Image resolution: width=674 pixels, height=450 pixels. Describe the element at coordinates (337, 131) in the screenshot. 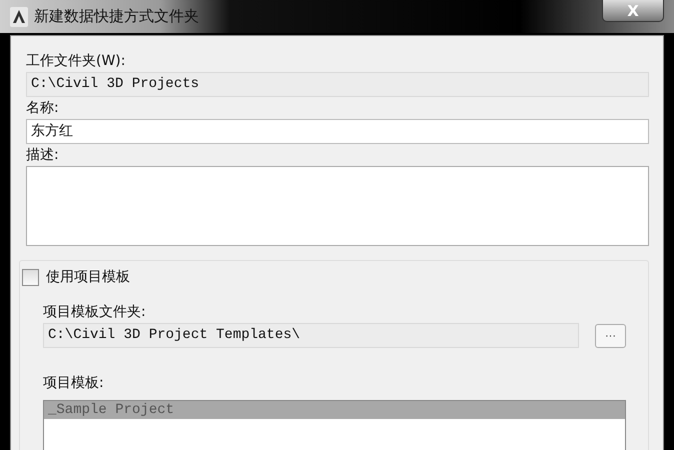

I see `input-field: 东方红` at that location.